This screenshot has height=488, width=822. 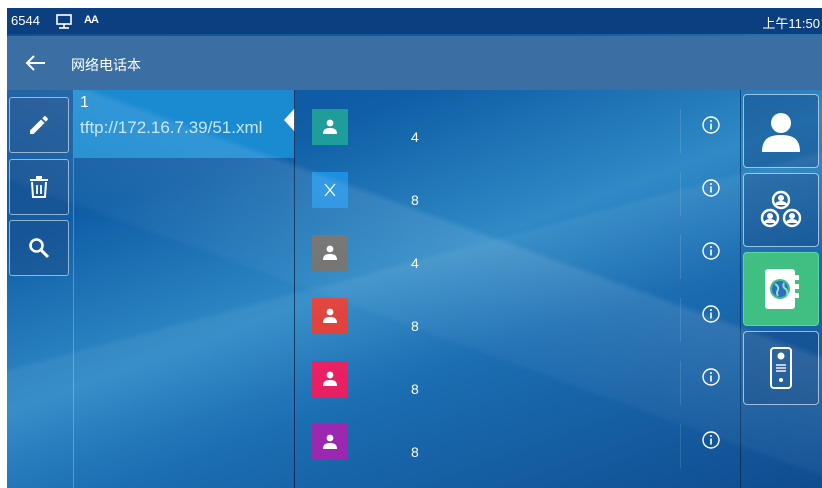 What do you see at coordinates (84, 102) in the screenshot?
I see `directory-index: 1` at bounding box center [84, 102].